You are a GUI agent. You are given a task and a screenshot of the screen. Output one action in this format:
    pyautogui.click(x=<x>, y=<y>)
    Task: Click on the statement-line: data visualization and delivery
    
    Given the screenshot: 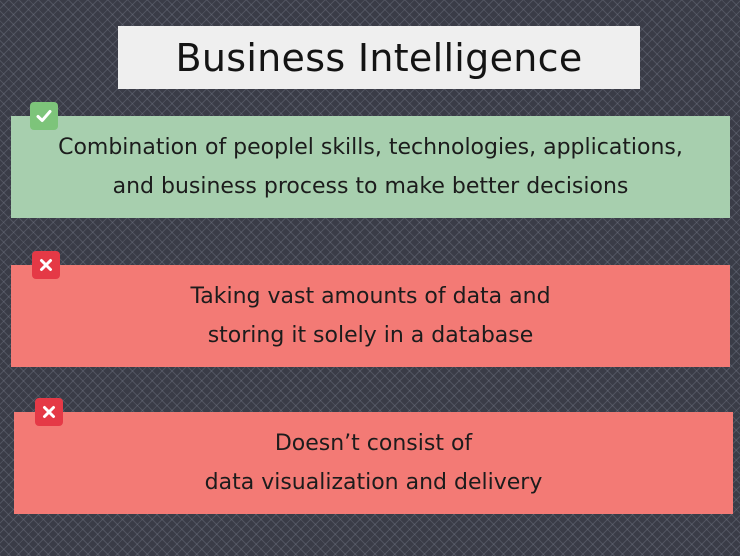 What is the action you would take?
    pyautogui.click(x=373, y=482)
    